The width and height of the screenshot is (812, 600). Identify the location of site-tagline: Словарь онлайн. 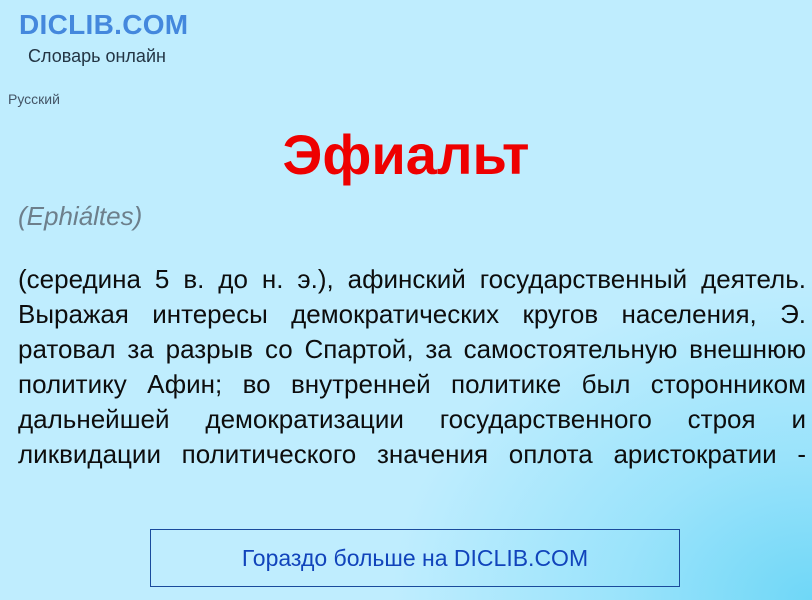
(97, 56).